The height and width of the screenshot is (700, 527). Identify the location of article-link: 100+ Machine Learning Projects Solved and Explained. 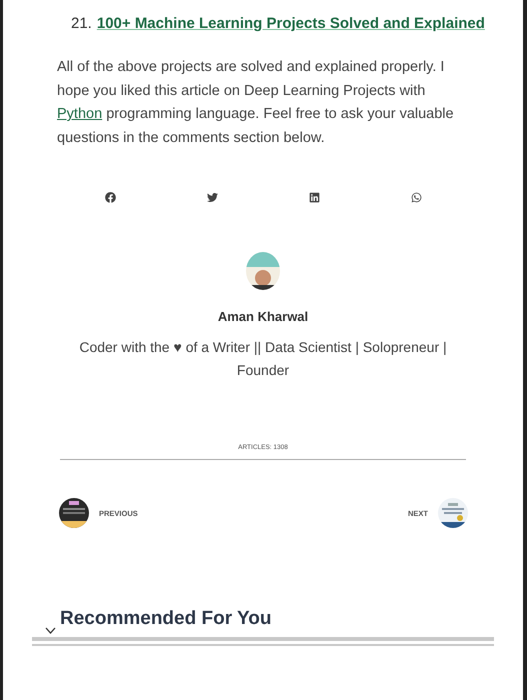
(290, 23).